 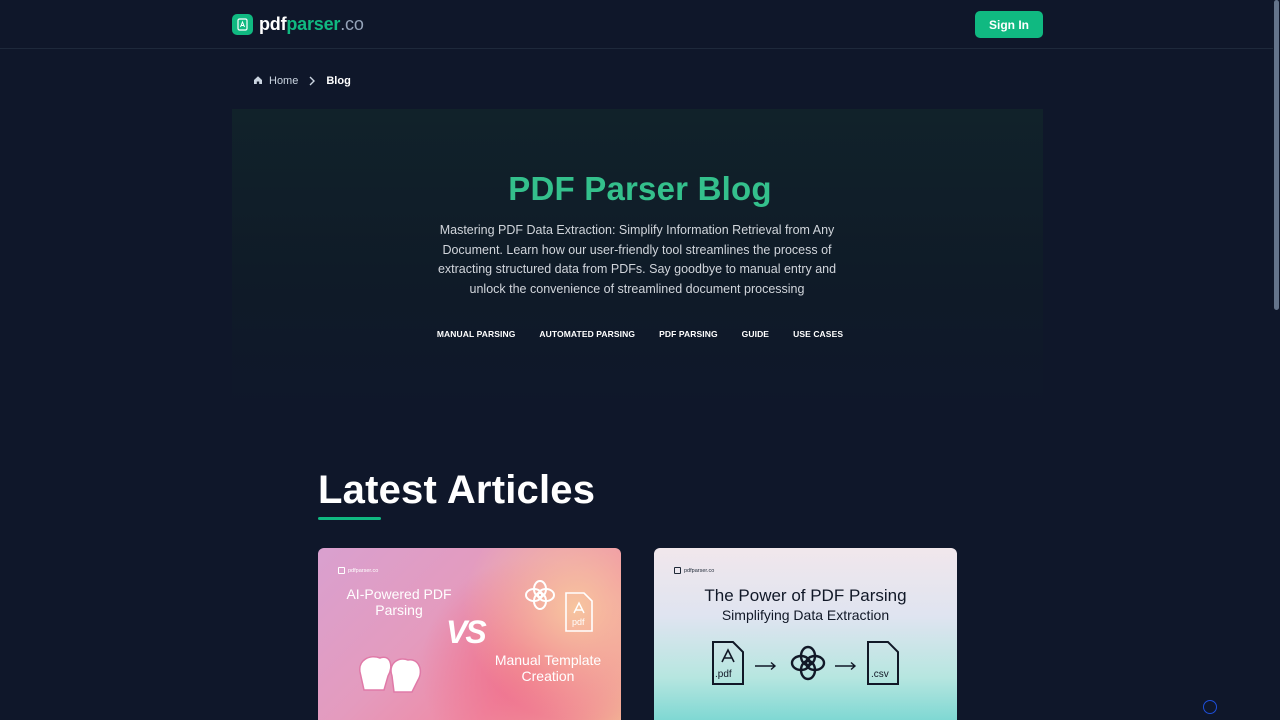 I want to click on brand-name: pdfparser.co, so click(x=311, y=24).